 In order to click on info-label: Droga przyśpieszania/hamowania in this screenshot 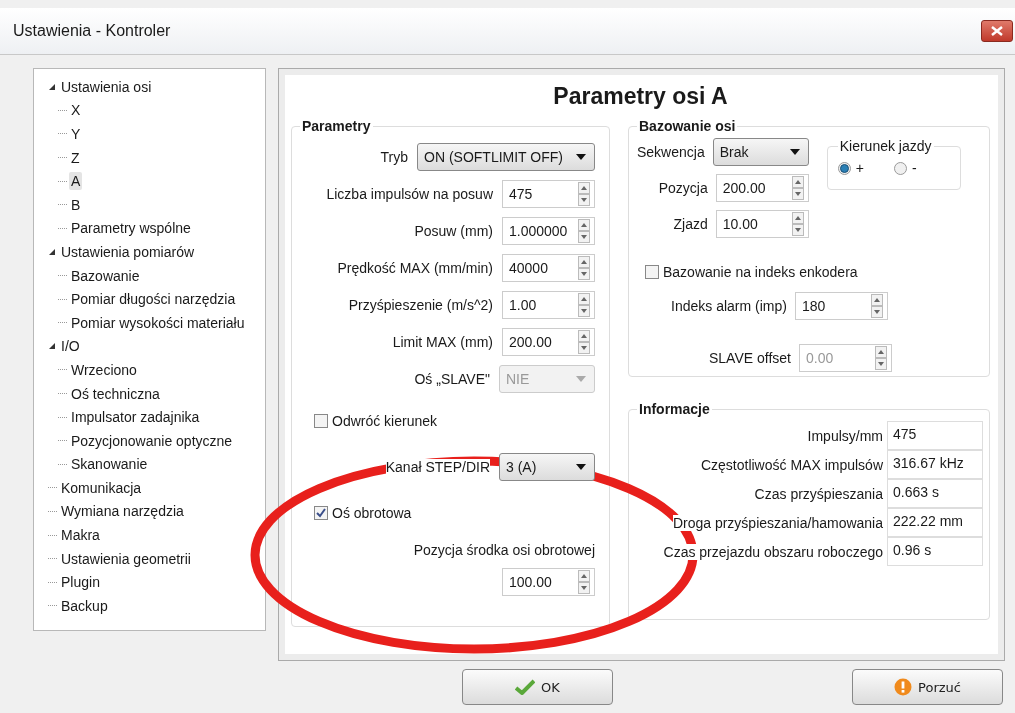, I will do `click(779, 522)`.